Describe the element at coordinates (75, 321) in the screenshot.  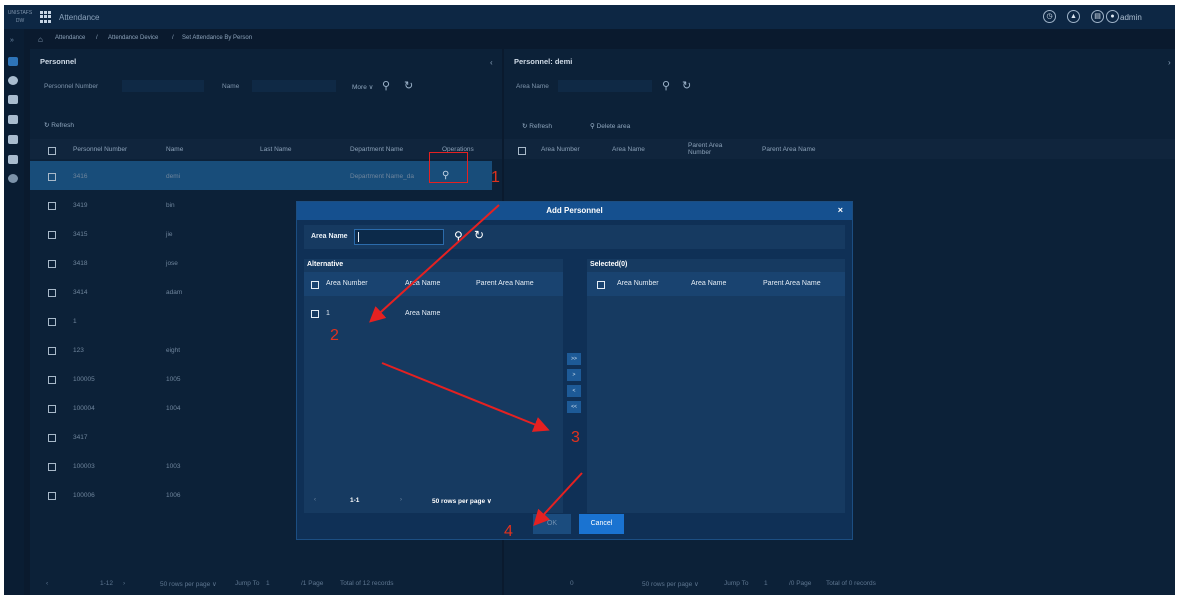
I see `cell-number: 1` at that location.